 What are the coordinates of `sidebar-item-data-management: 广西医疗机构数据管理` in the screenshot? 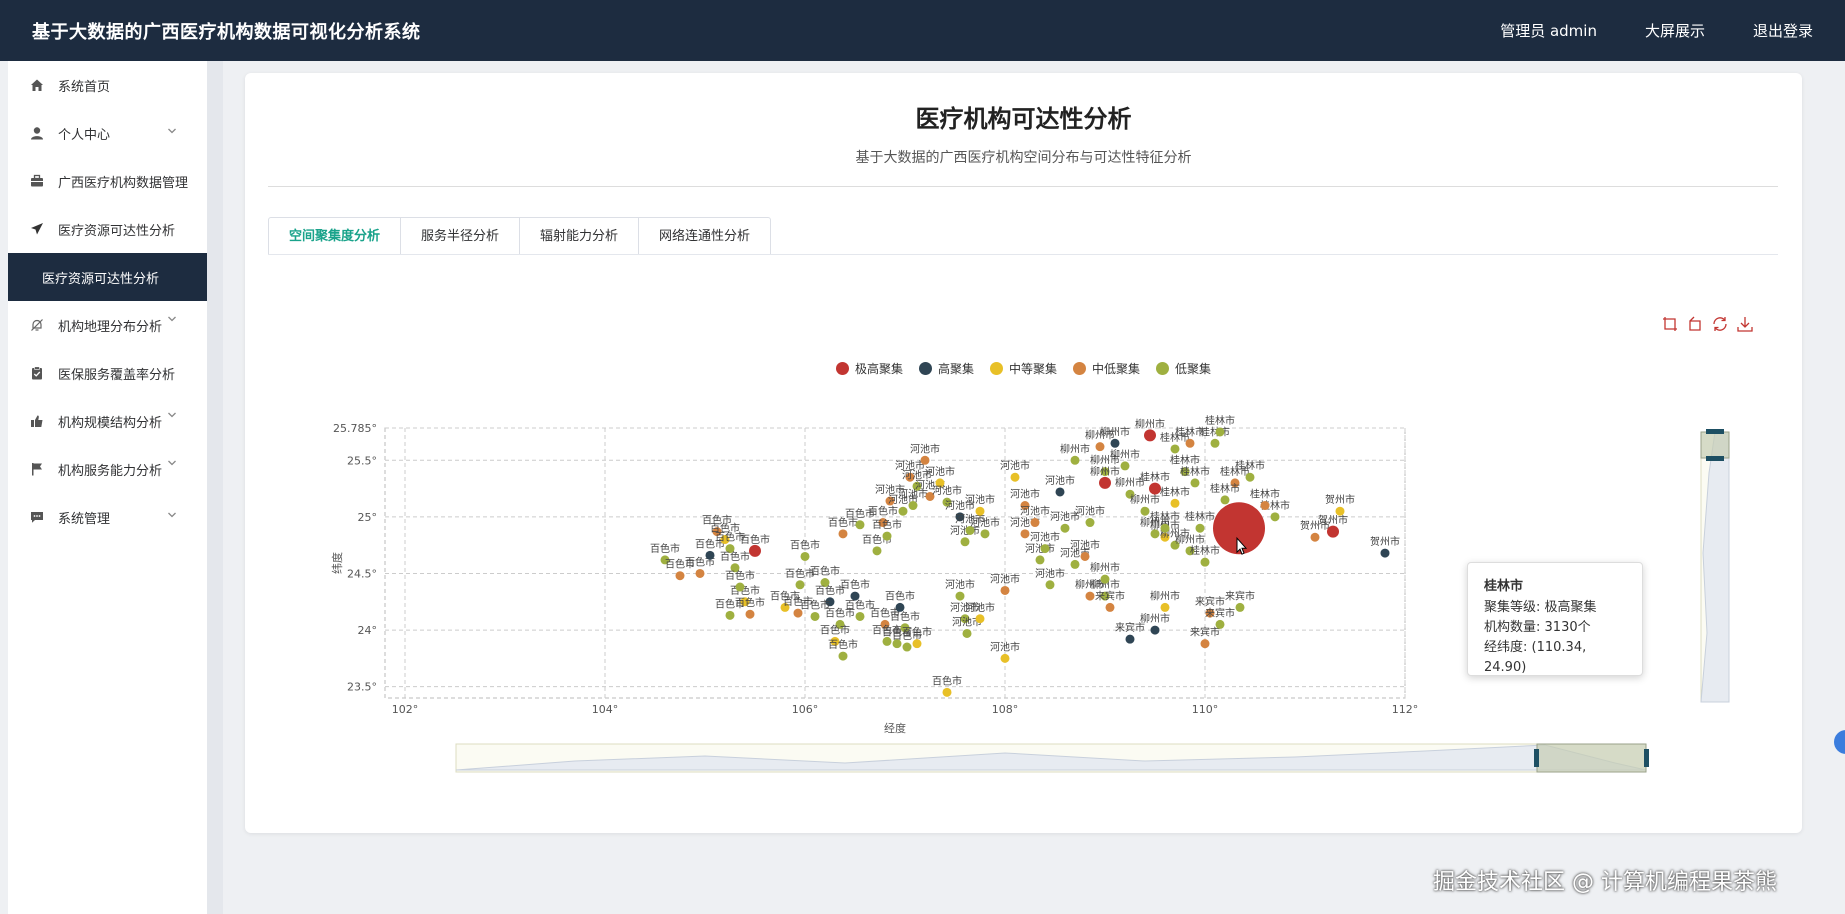 It's located at (107, 181).